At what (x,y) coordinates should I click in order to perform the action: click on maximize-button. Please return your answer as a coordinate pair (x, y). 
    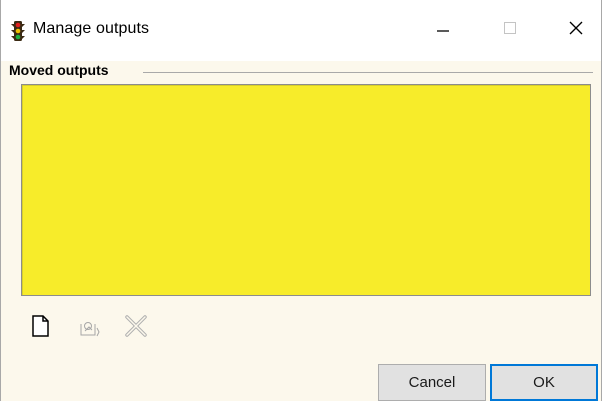
    Looking at the image, I should click on (510, 30).